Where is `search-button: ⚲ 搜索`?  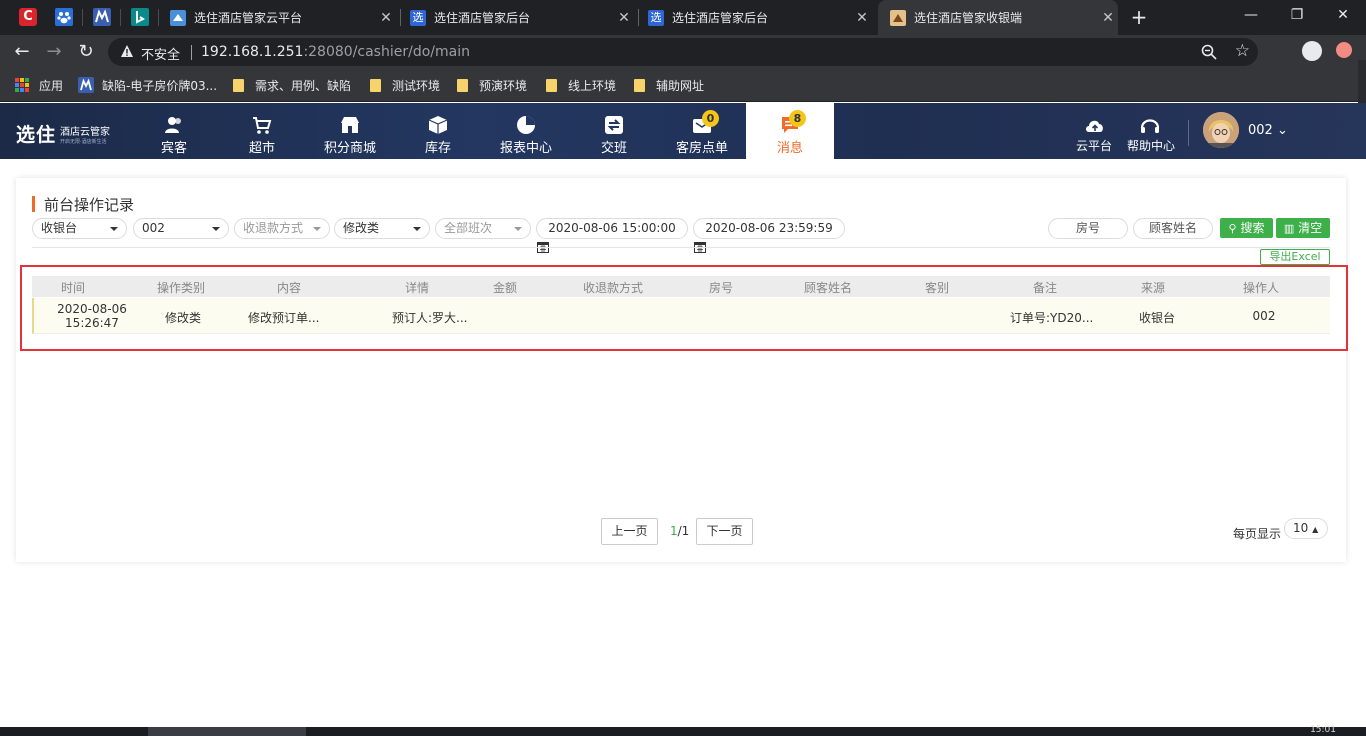
search-button: ⚲ 搜索 is located at coordinates (1246, 228).